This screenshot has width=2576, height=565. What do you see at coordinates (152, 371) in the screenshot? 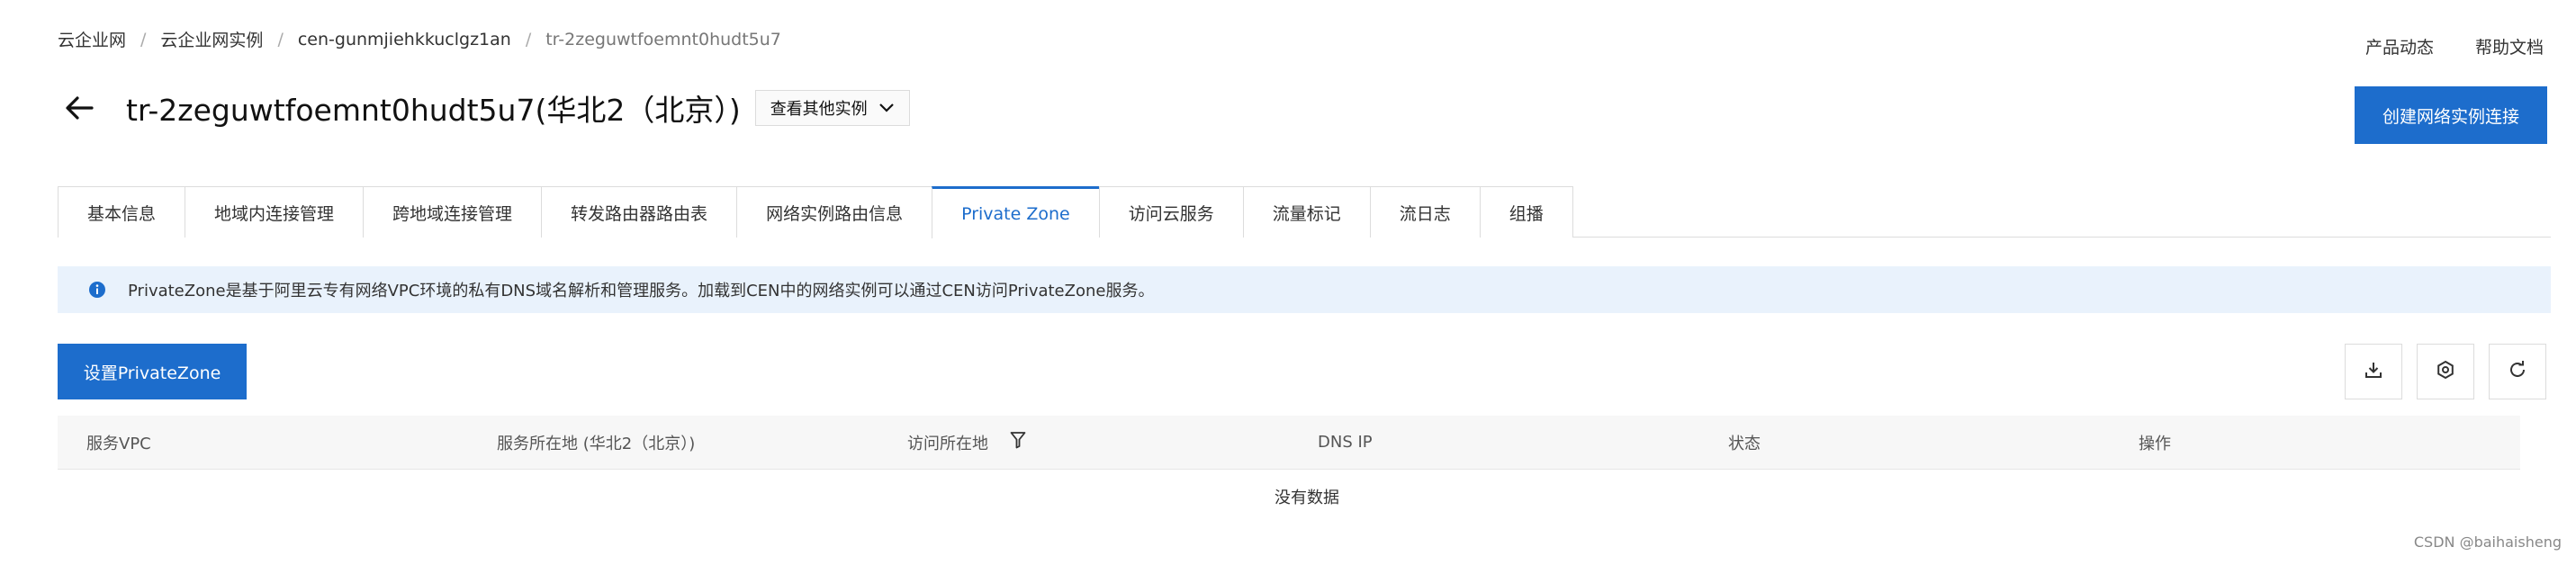
I see `set-private-zone-button: 设置PrivateZone` at bounding box center [152, 371].